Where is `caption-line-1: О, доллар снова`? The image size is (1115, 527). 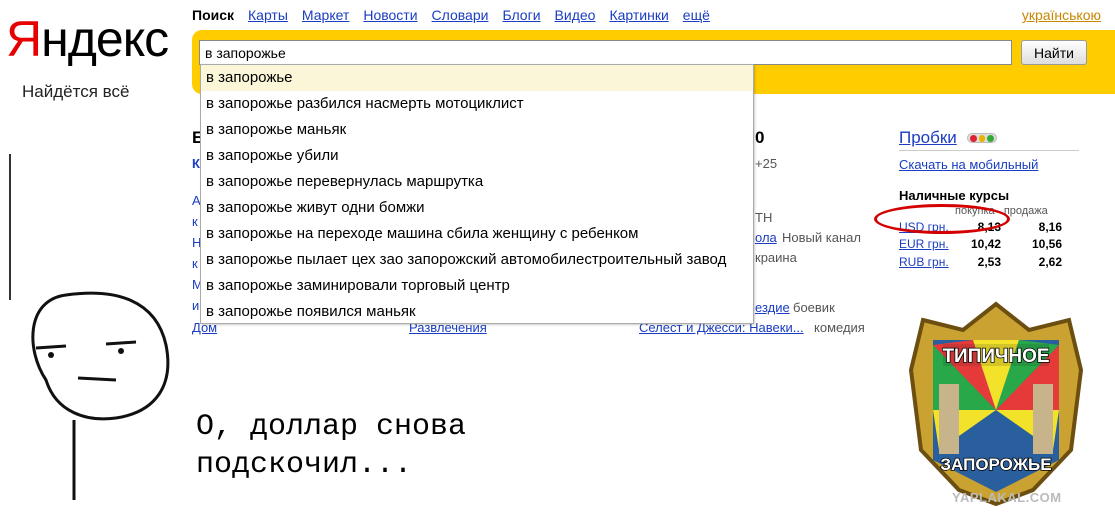 caption-line-1: О, доллар снова is located at coordinates (331, 427).